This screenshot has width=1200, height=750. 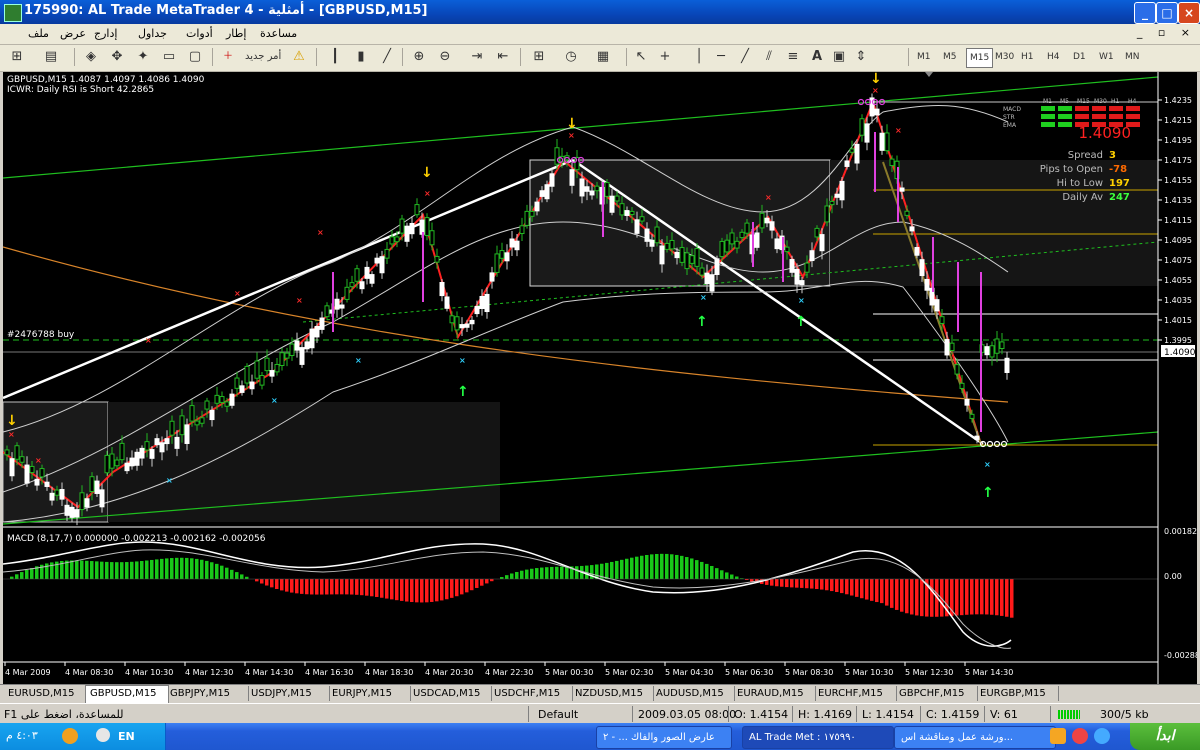 What do you see at coordinates (539, 57) in the screenshot?
I see `indicators-icon: ⊞` at bounding box center [539, 57].